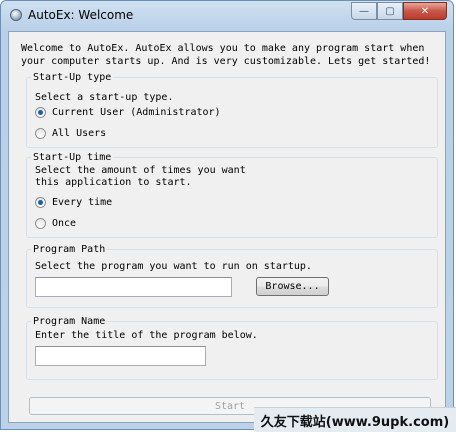 Image resolution: width=456 pixels, height=432 pixels. I want to click on program-name-input, so click(120, 356).